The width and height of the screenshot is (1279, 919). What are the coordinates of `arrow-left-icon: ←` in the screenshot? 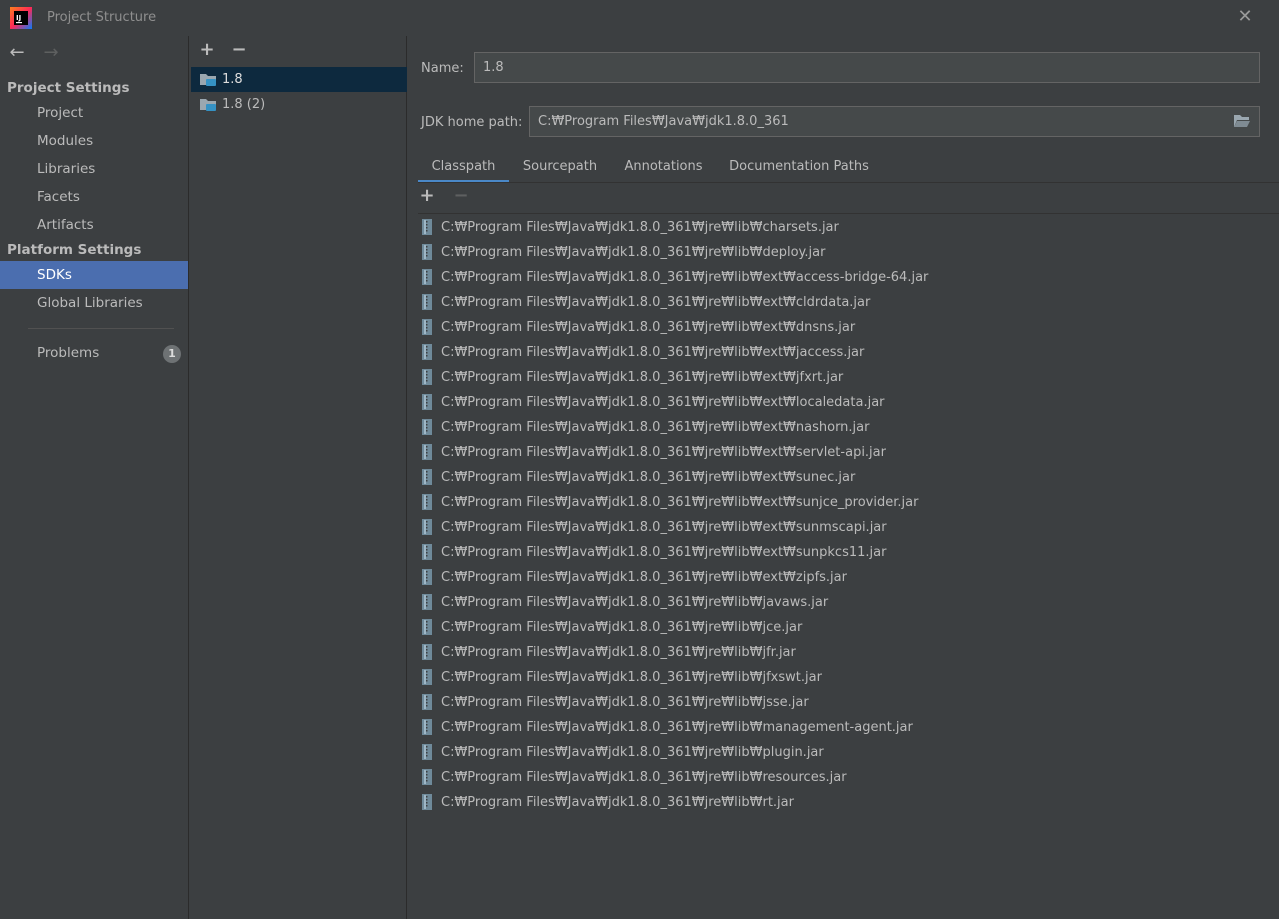 It's located at (17, 53).